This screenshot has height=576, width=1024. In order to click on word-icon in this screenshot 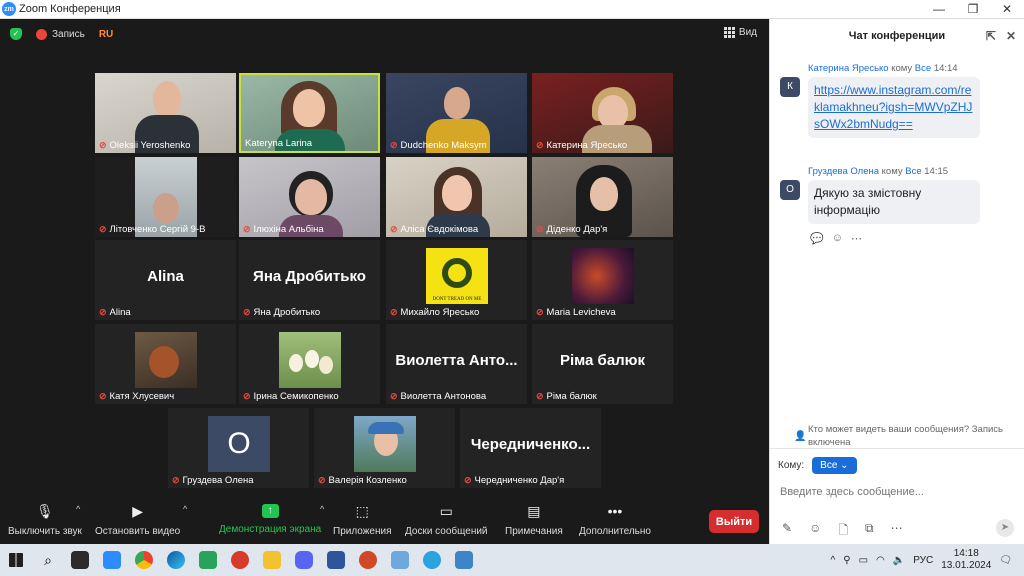, I will do `click(336, 560)`.